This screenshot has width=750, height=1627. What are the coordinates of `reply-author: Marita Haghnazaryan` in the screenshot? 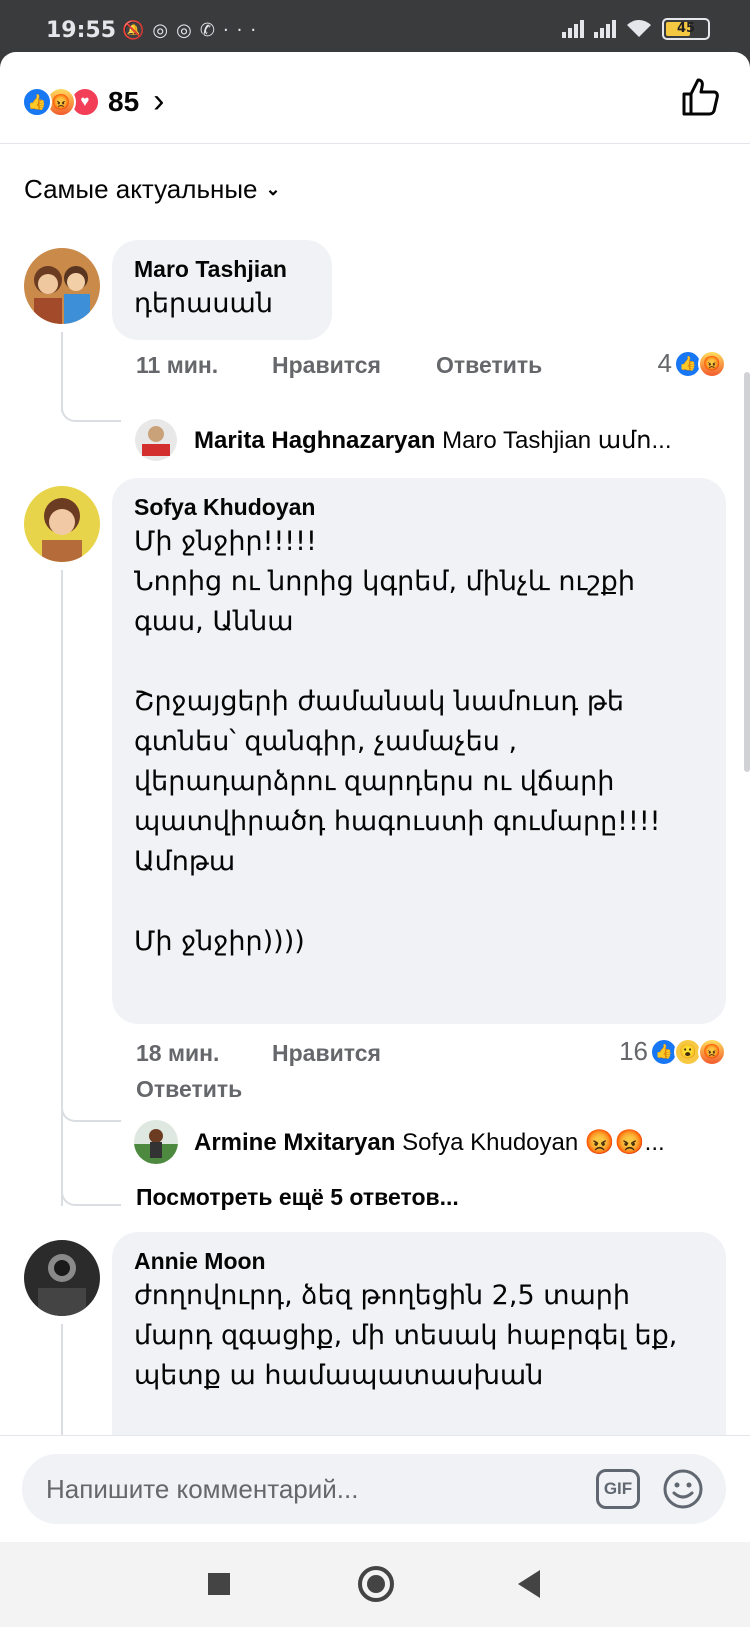 It's located at (315, 440).